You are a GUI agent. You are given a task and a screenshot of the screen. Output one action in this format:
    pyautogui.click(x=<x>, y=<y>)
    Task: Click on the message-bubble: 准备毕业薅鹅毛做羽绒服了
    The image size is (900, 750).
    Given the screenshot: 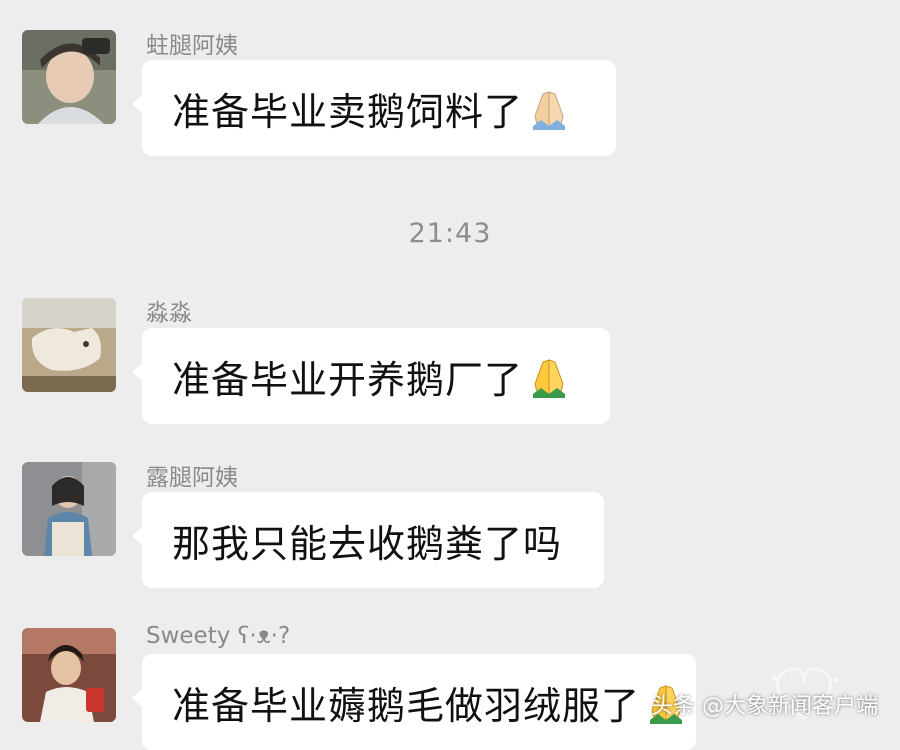 What is the action you would take?
    pyautogui.click(x=414, y=702)
    